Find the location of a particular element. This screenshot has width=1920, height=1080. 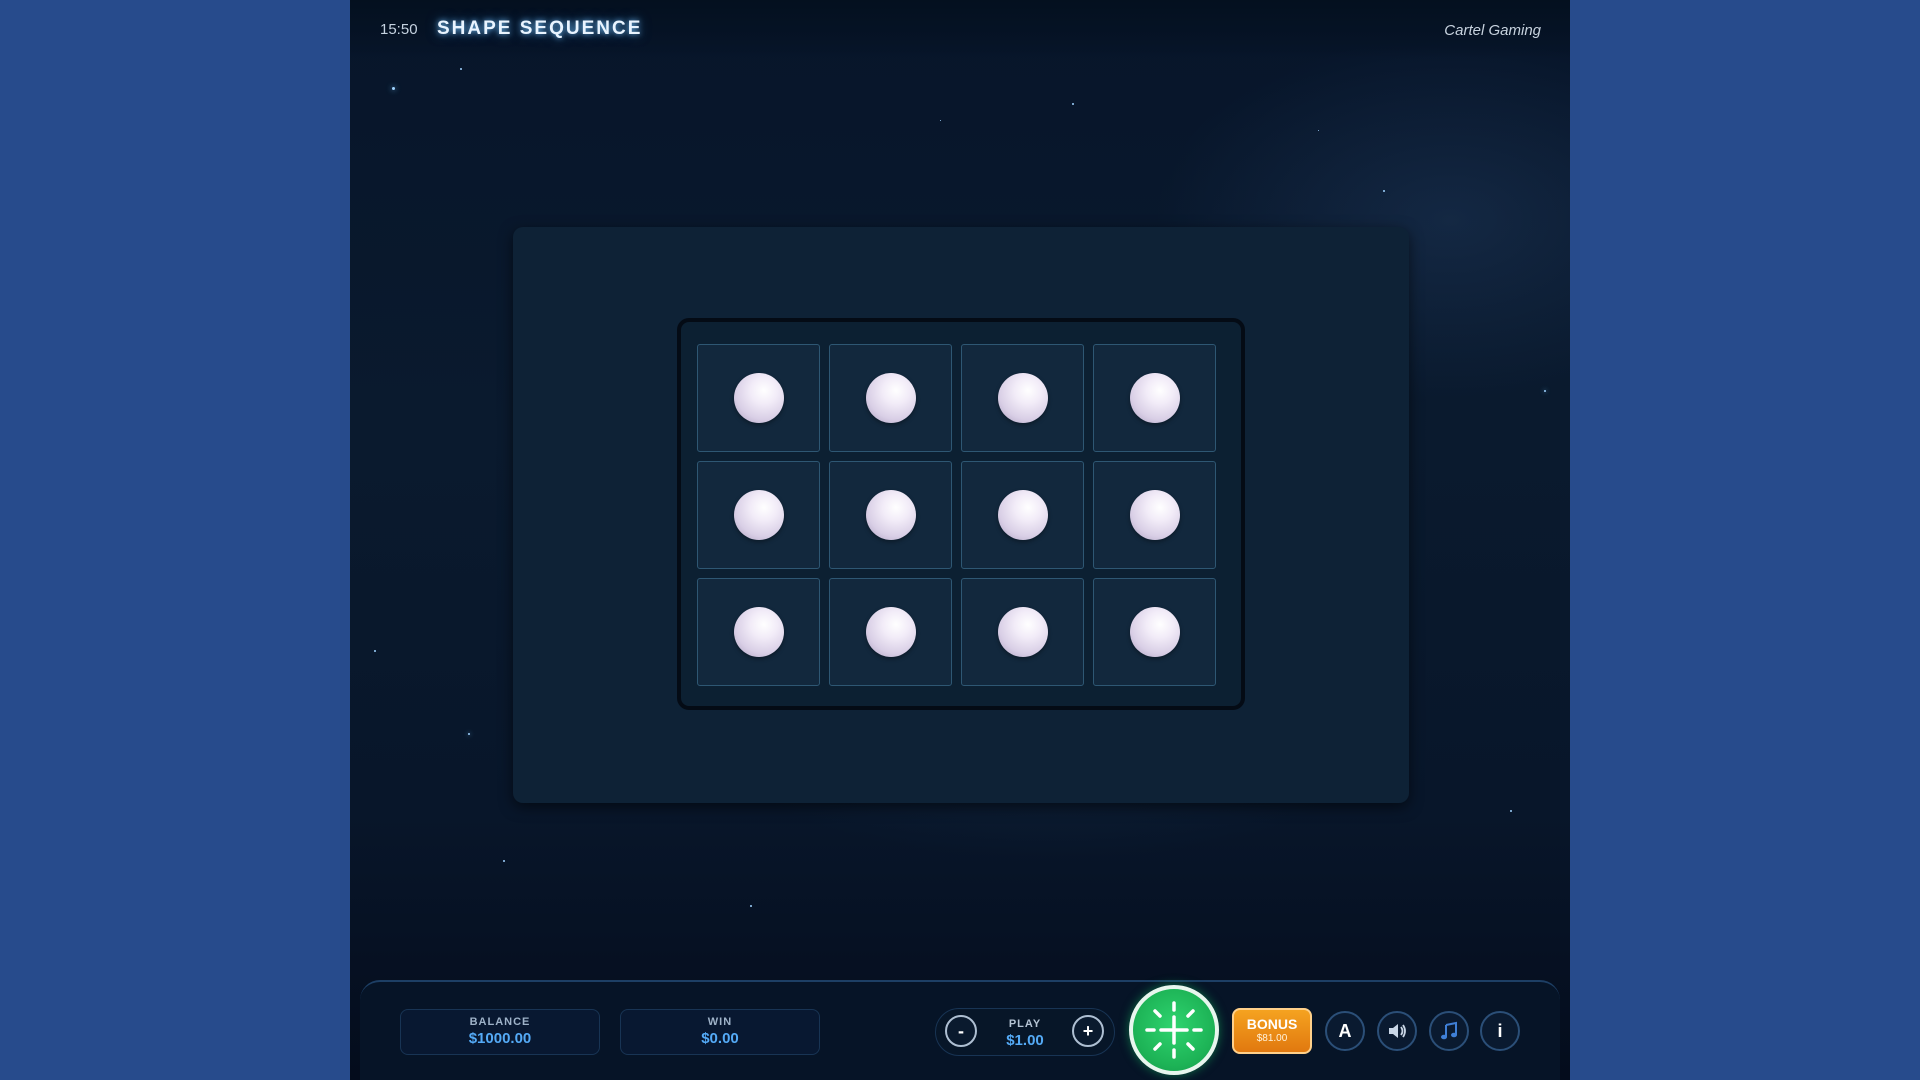

win-box: WIN $0.00 is located at coordinates (720, 1032).